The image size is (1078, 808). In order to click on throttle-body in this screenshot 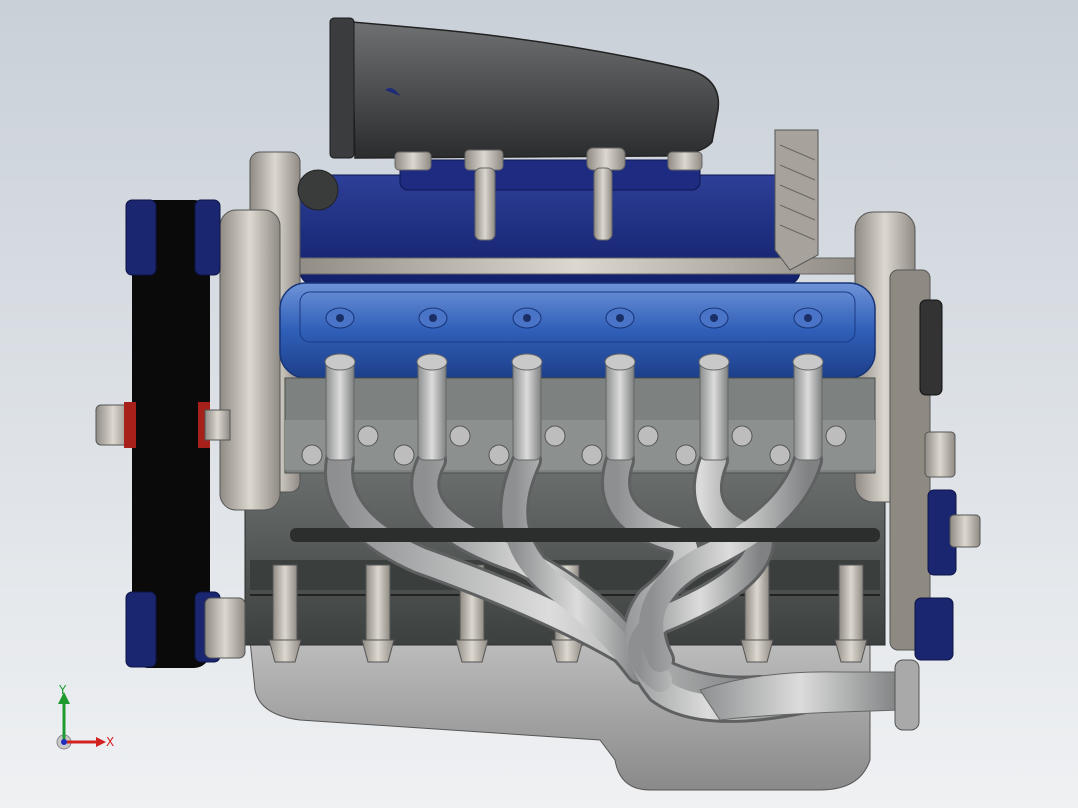, I will do `click(796, 200)`.